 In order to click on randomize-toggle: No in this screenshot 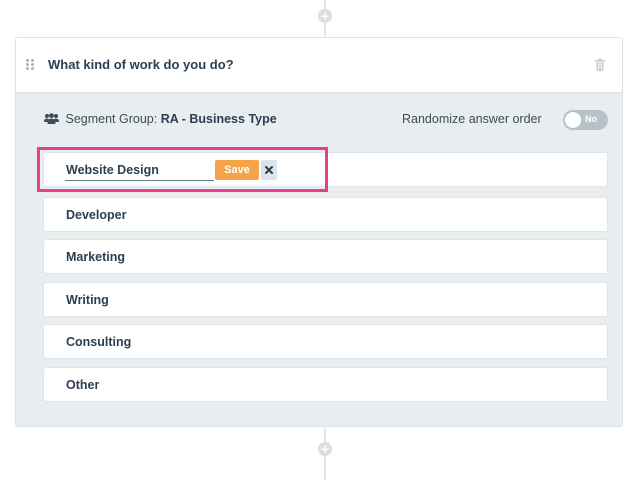, I will do `click(585, 120)`.